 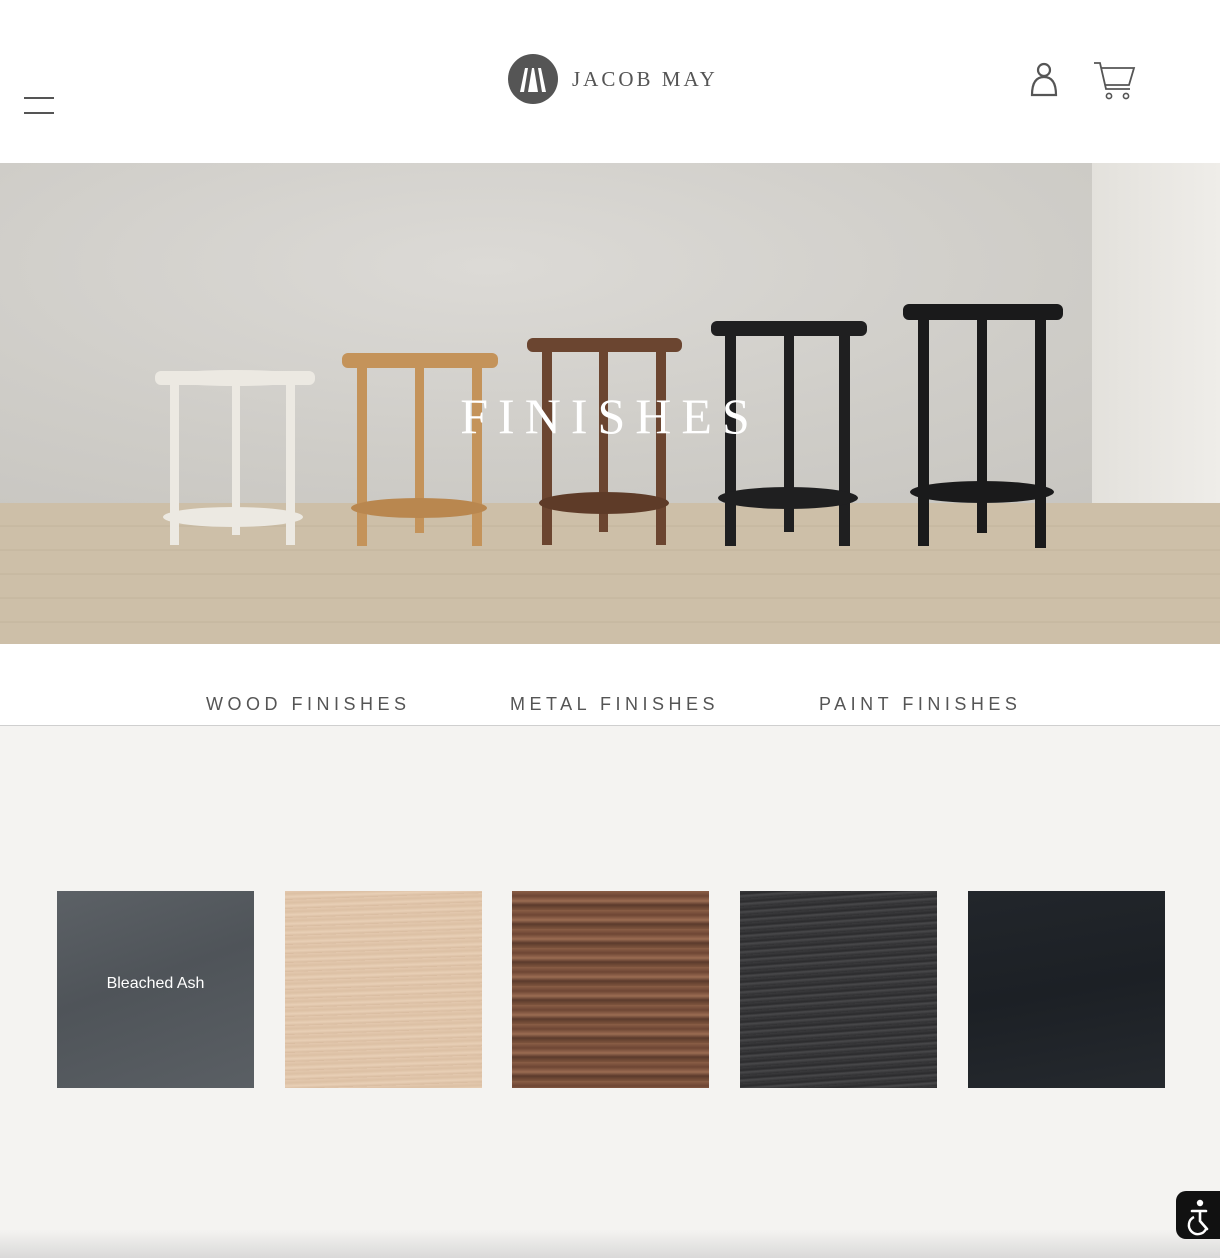 I want to click on user-icon, so click(x=1044, y=79).